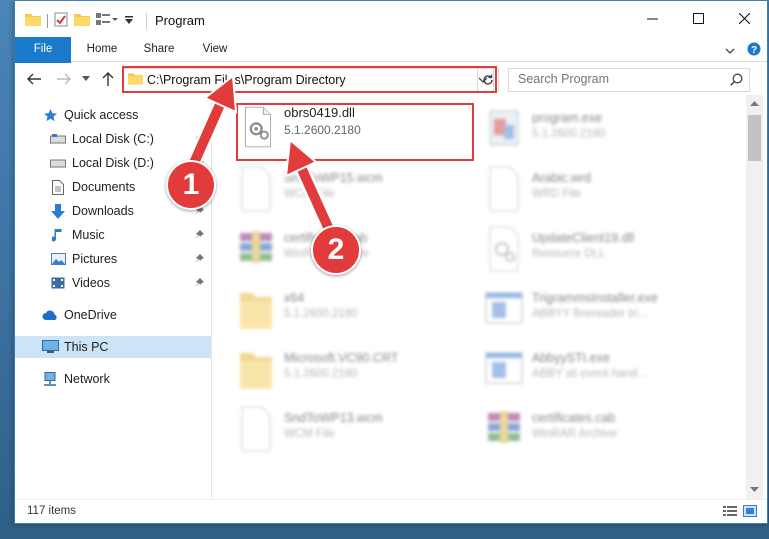  I want to click on file-name: SndToWP13.wcm, so click(333, 418).